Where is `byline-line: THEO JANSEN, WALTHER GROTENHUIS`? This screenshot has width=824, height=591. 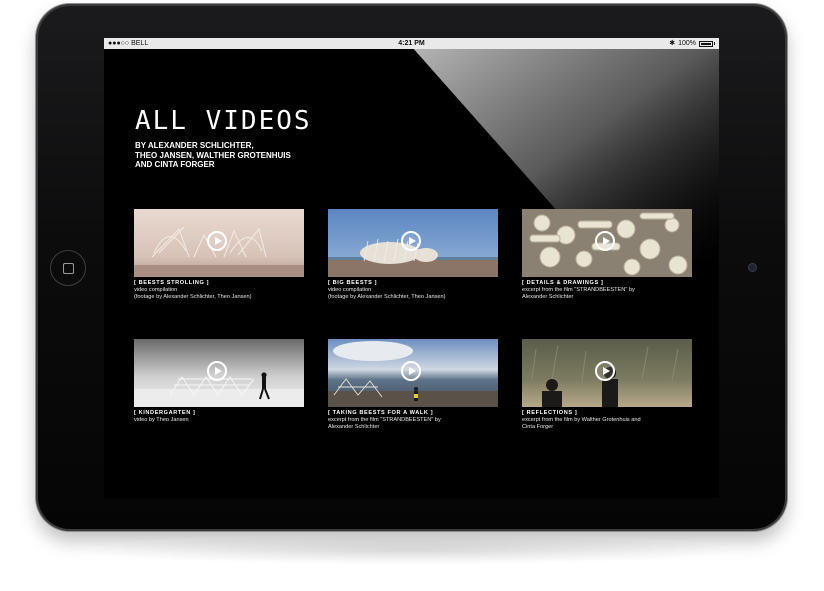 byline-line: THEO JANSEN, WALTHER GROTENHUIS is located at coordinates (213, 155).